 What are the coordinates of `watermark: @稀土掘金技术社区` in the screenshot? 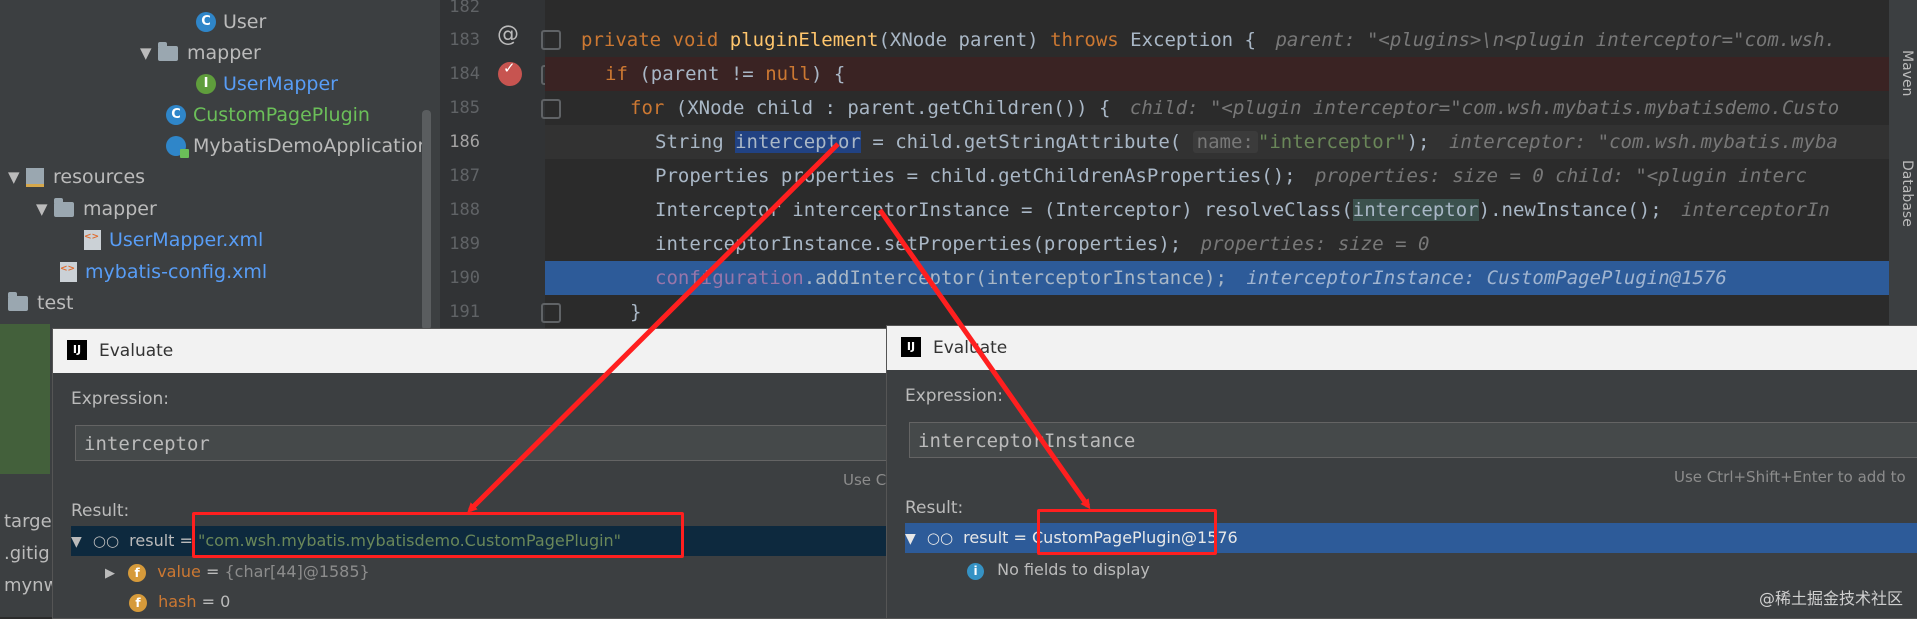 It's located at (1830, 598).